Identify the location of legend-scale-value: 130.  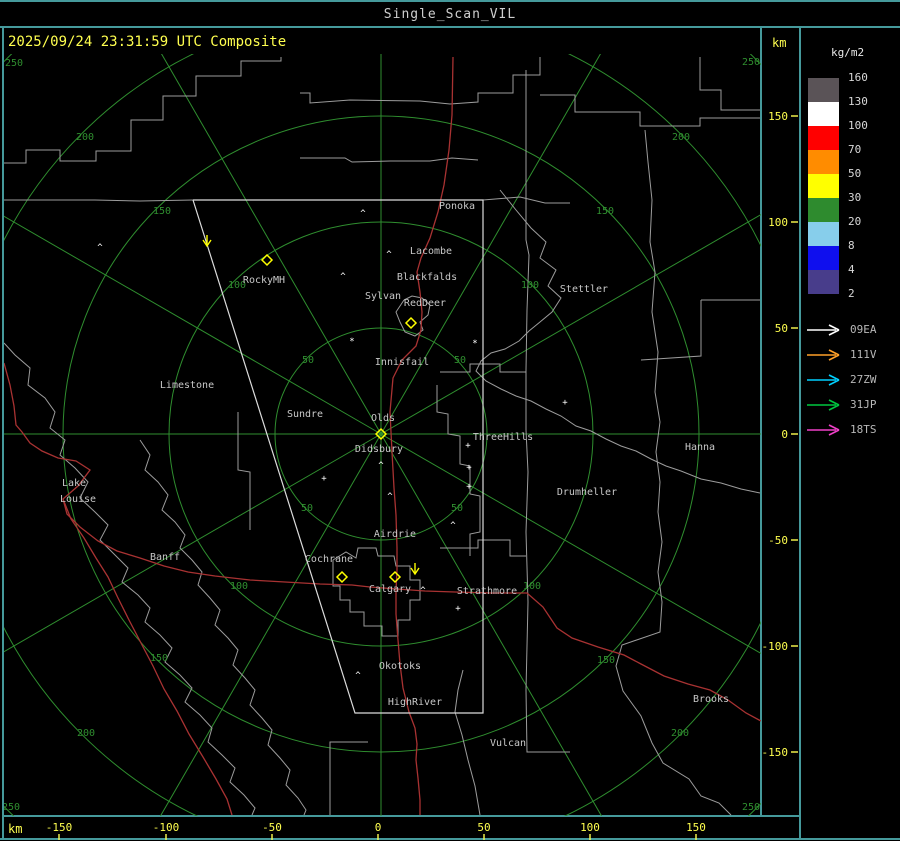
(858, 101).